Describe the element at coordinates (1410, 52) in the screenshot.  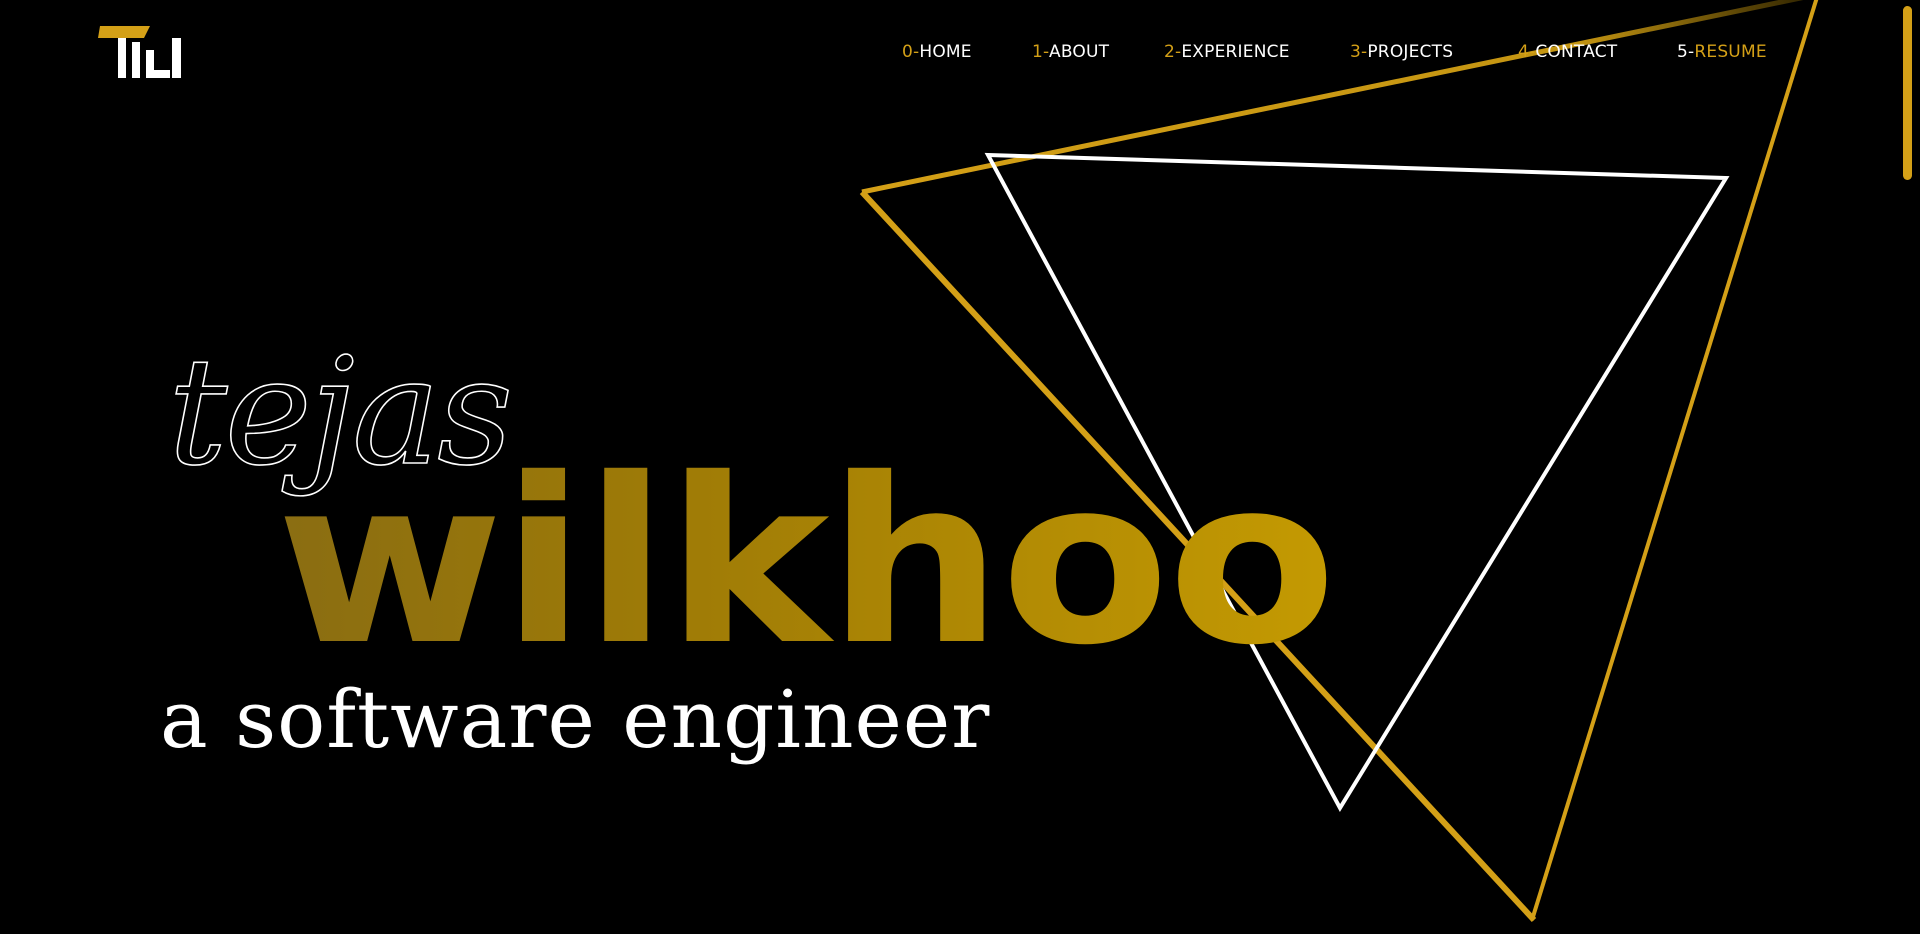
I see `nav-item-label: PROJECTS` at that location.